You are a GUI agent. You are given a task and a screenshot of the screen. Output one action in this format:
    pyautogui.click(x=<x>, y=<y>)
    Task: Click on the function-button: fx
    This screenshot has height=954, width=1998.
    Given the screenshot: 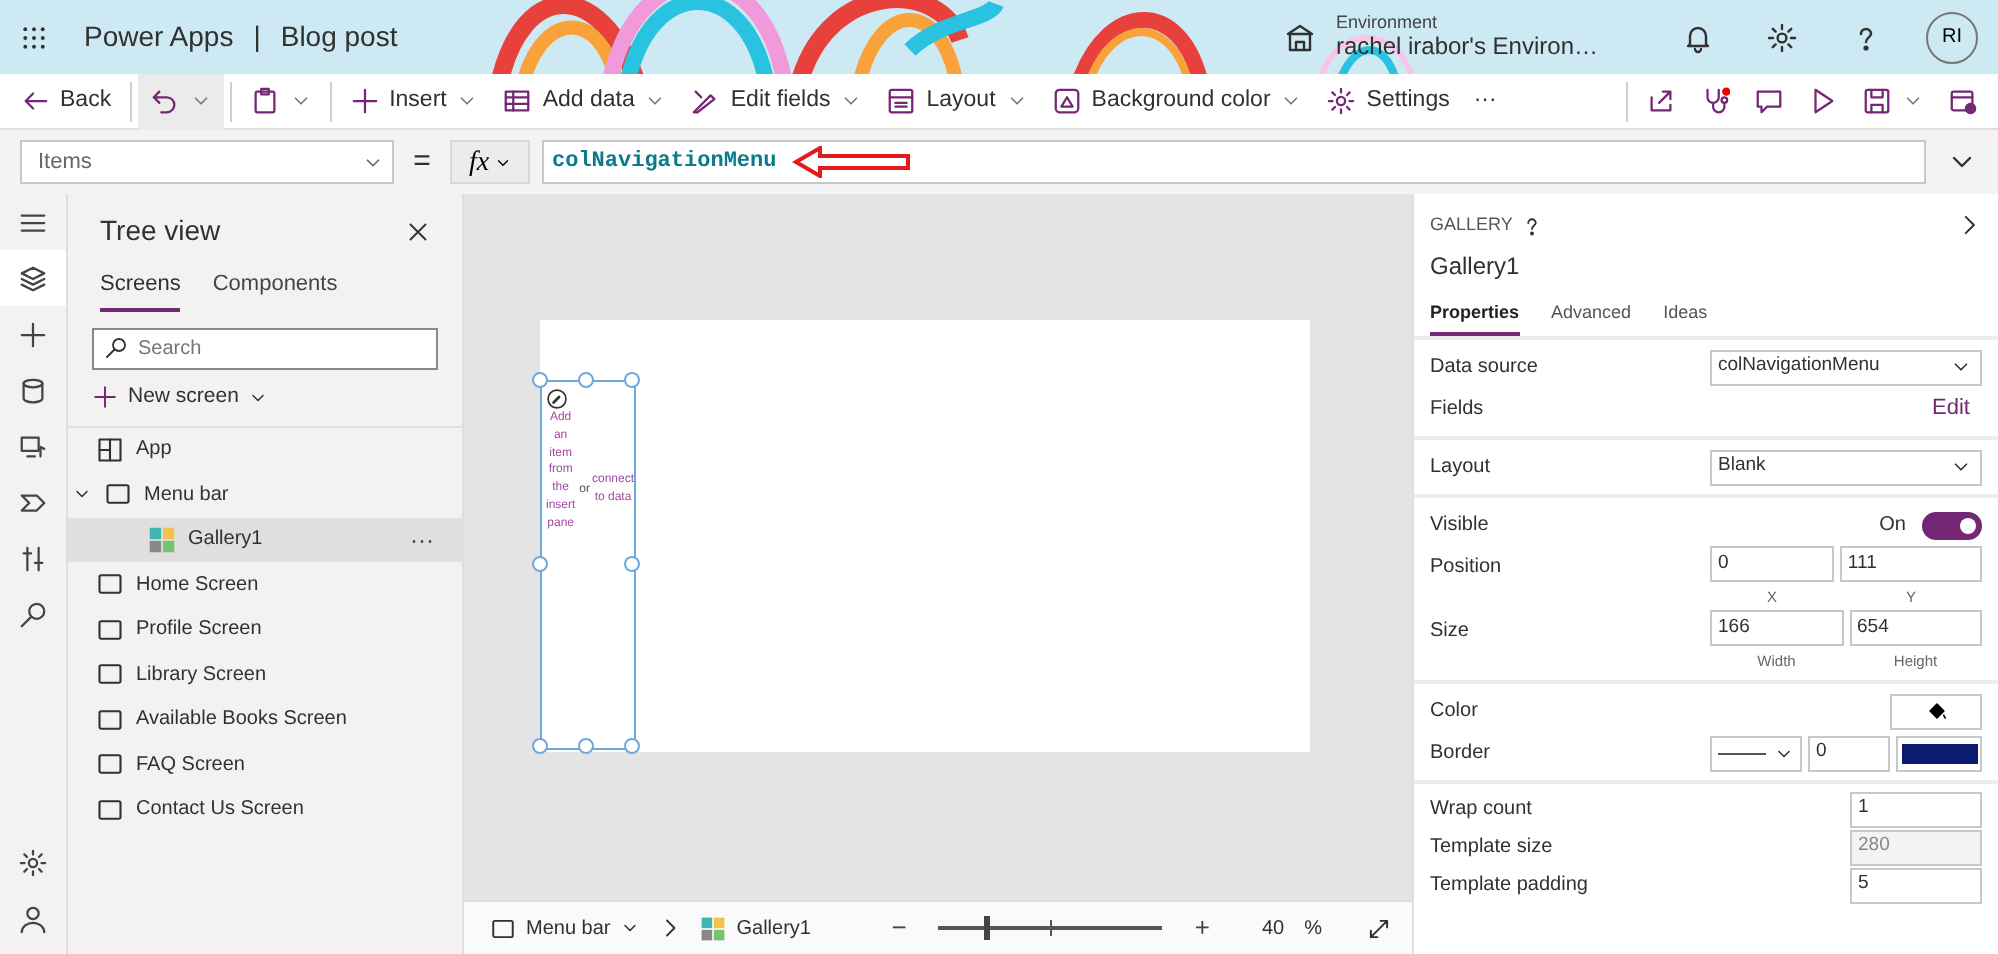 What is the action you would take?
    pyautogui.click(x=490, y=162)
    